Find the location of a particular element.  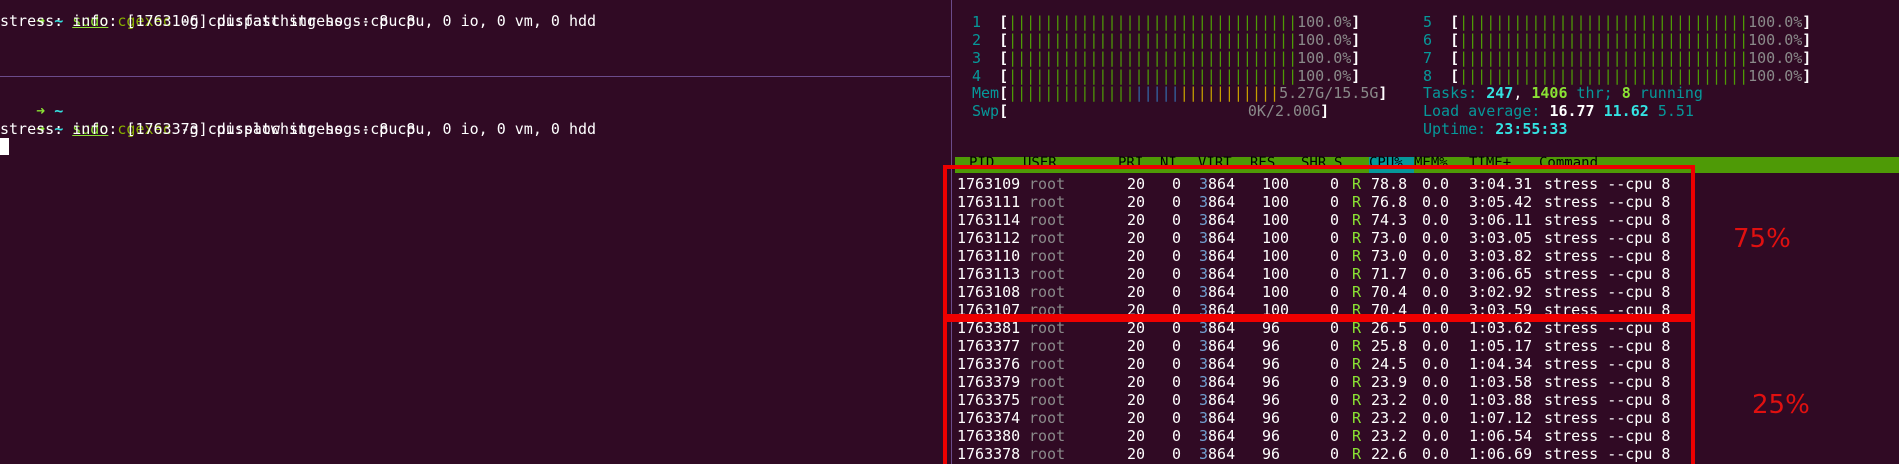

slow-share-label: 25% is located at coordinates (1781, 405).